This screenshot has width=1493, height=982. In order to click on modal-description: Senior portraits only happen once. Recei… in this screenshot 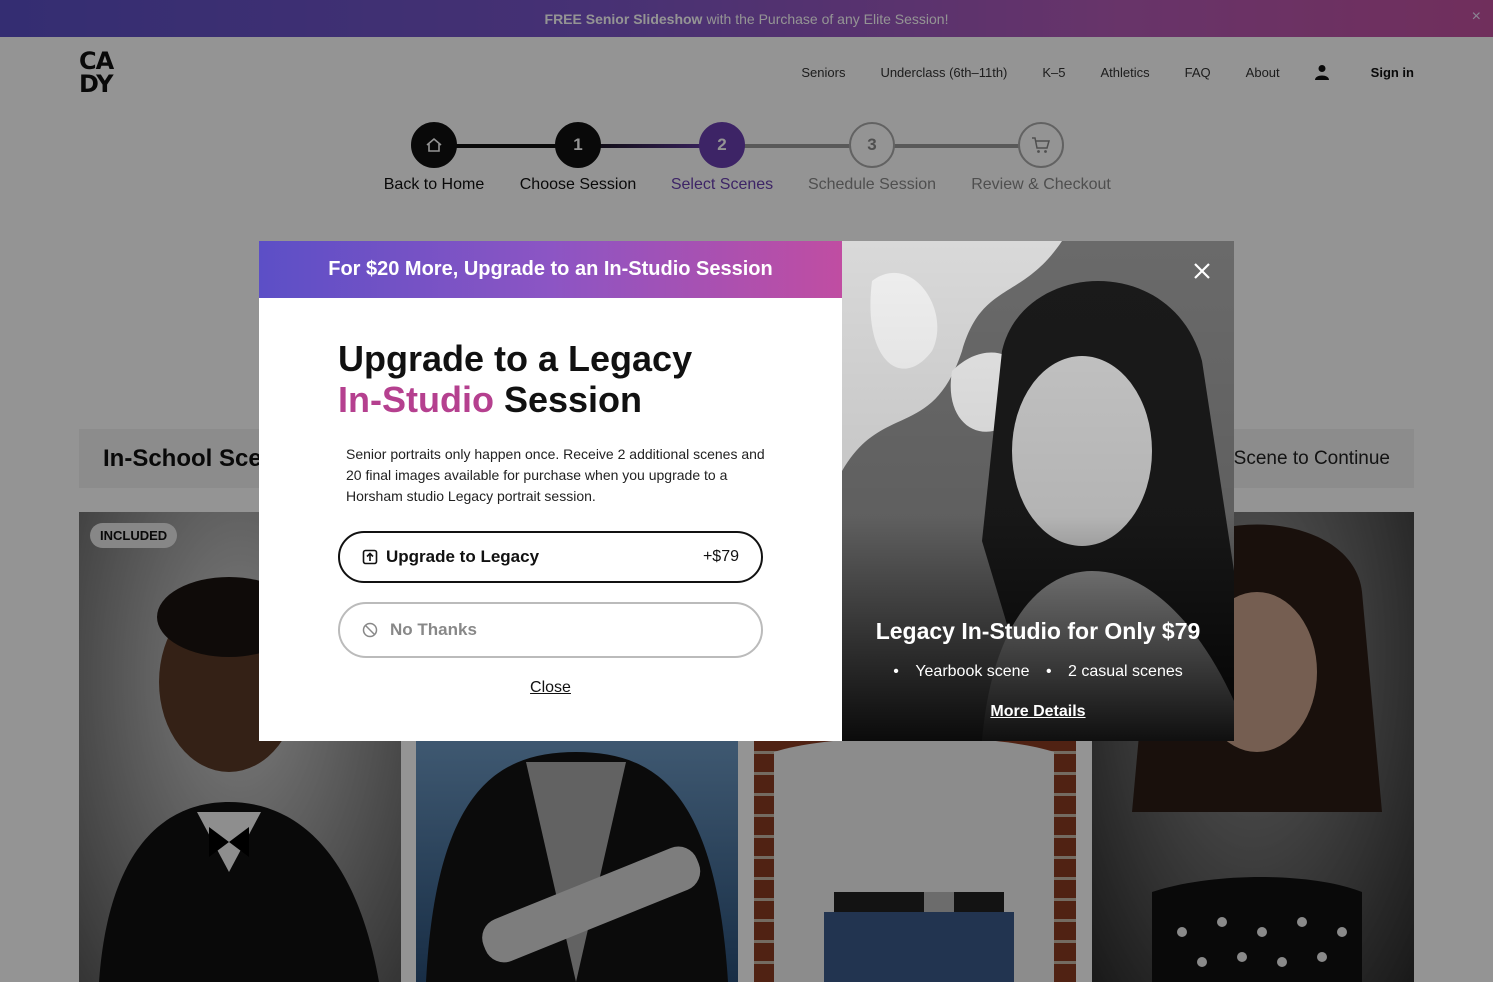, I will do `click(555, 475)`.